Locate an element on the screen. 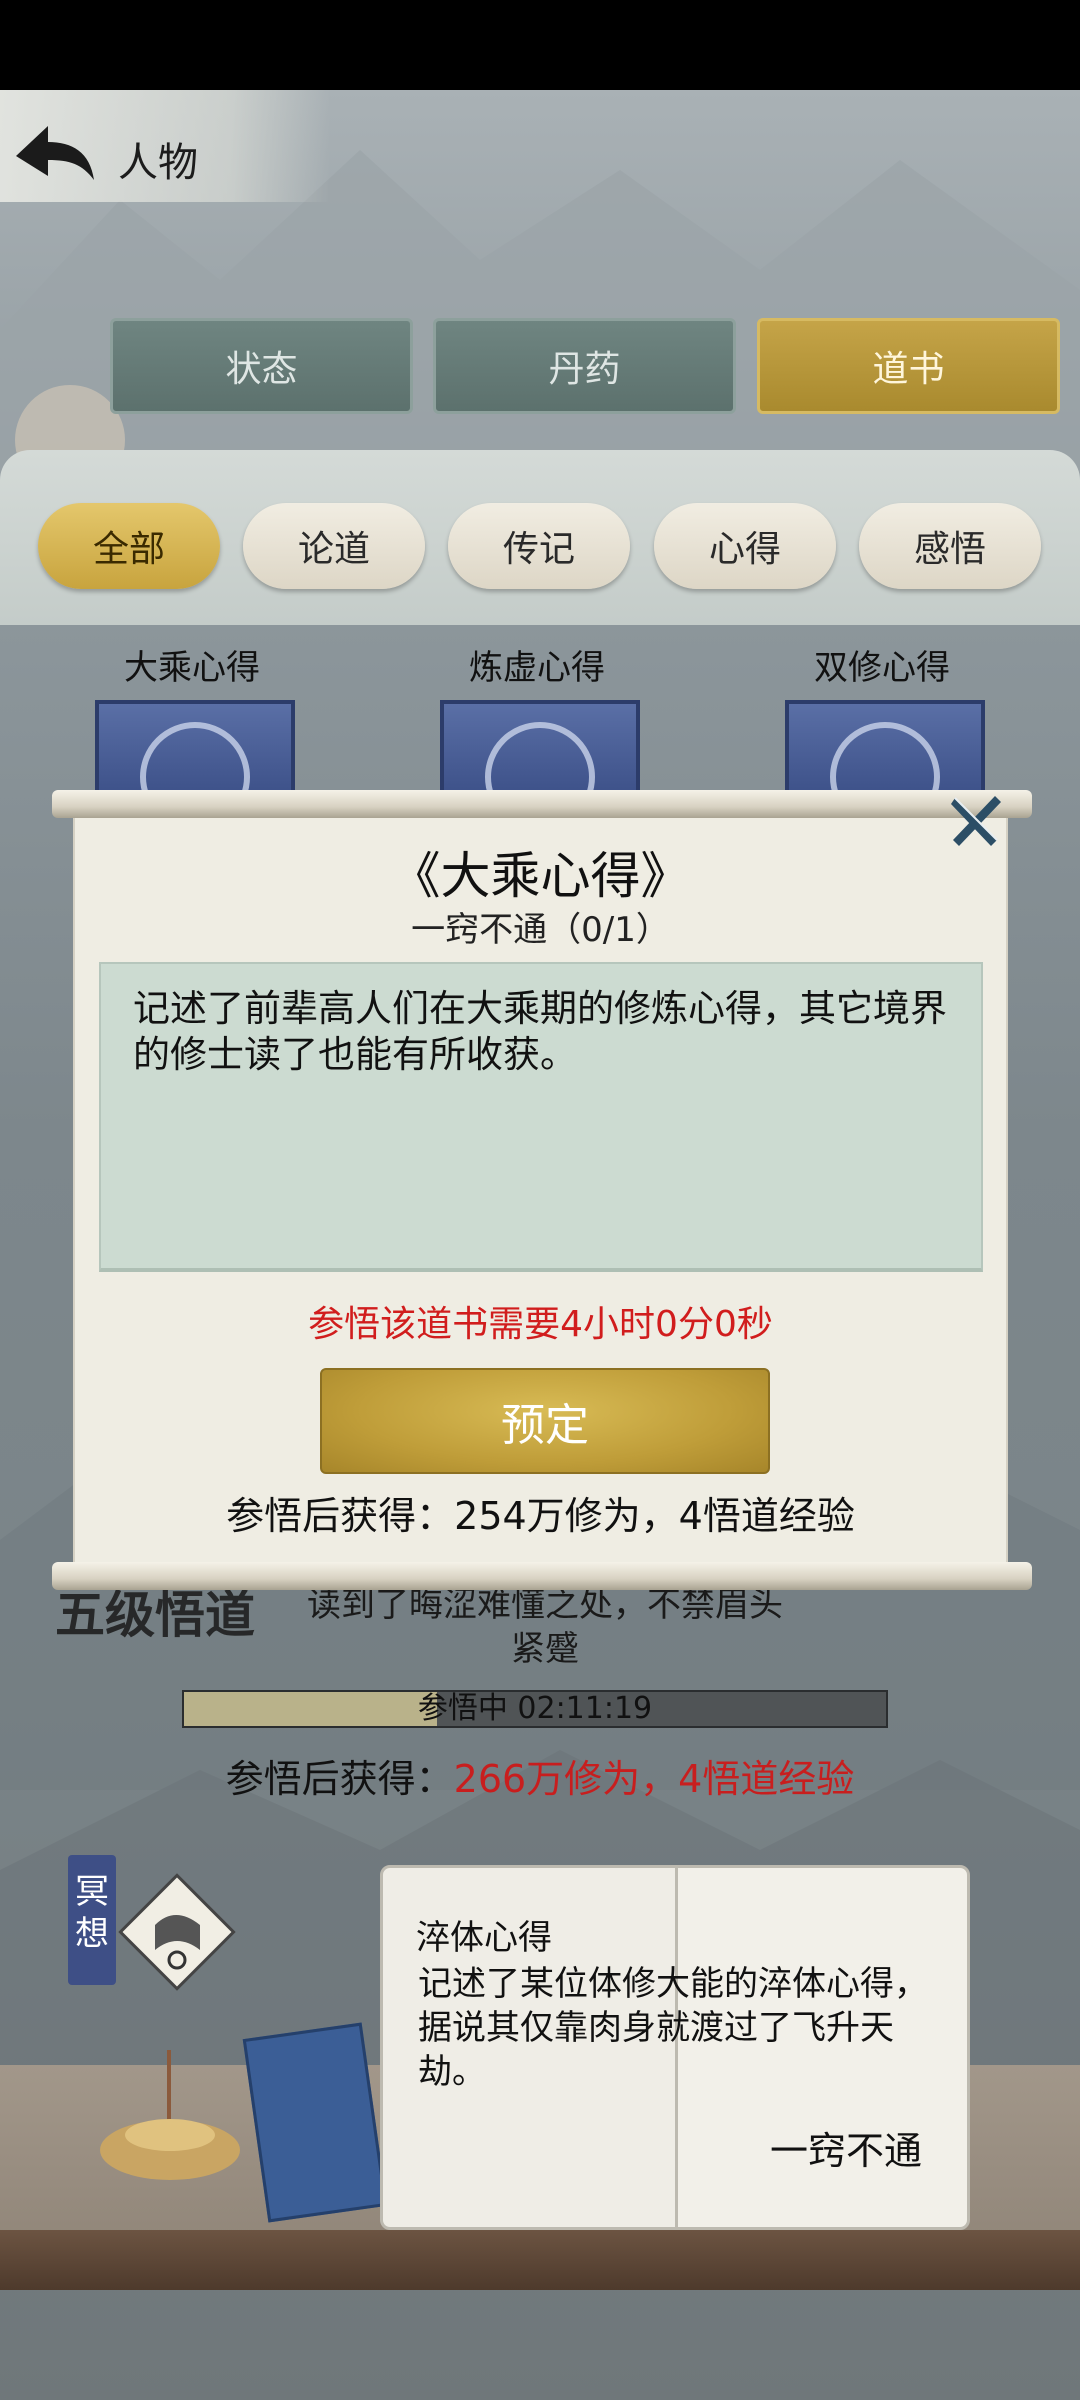  back-button is located at coordinates (55, 153).